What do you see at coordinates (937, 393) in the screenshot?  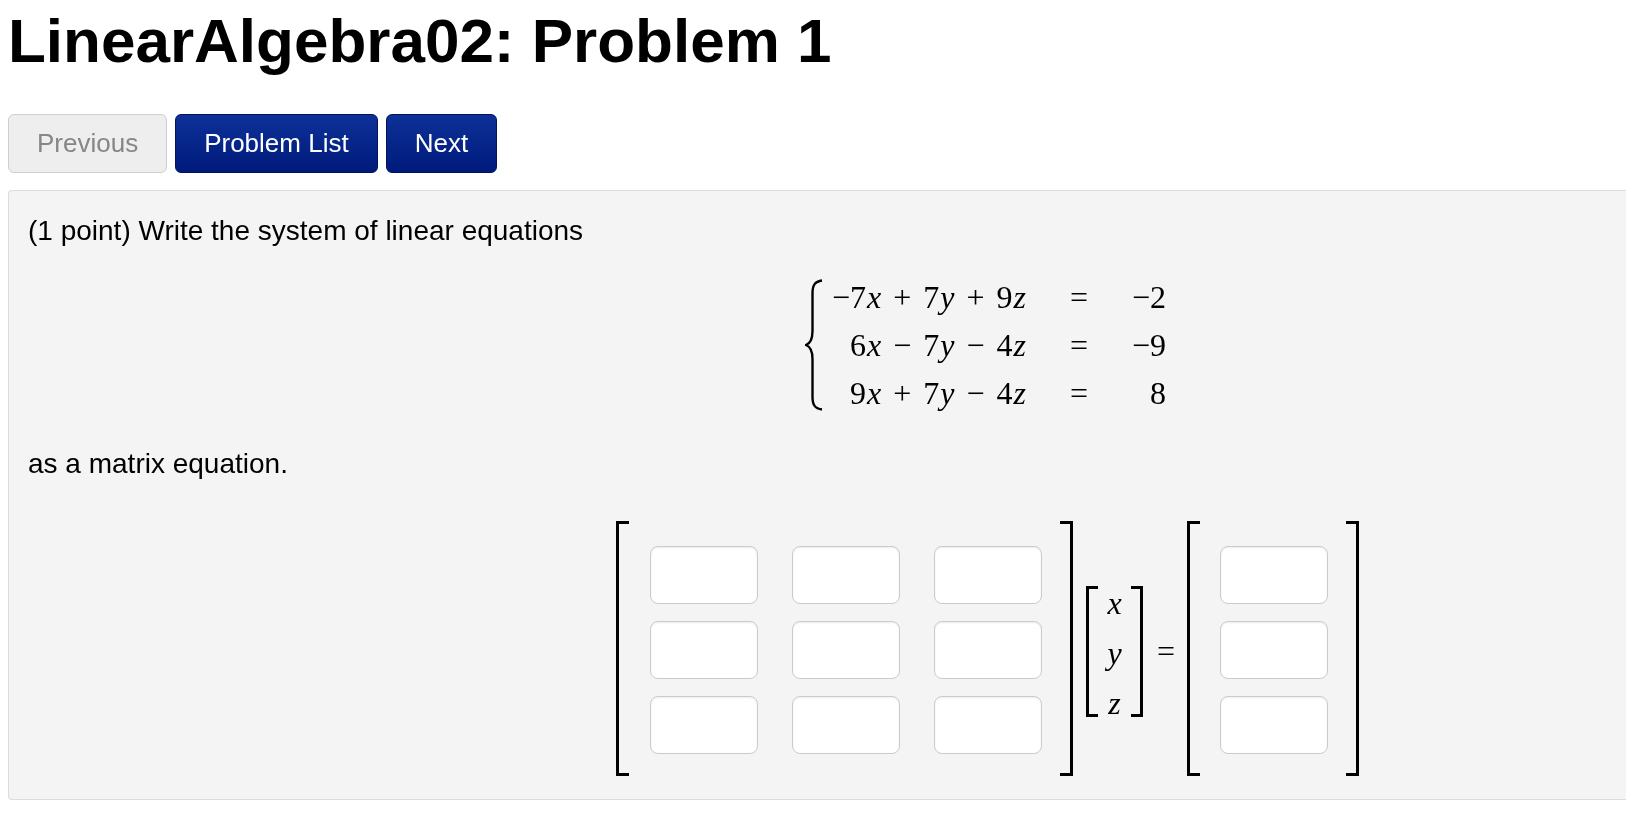 I see `equation-left-side: 9x + 7y − 4z` at bounding box center [937, 393].